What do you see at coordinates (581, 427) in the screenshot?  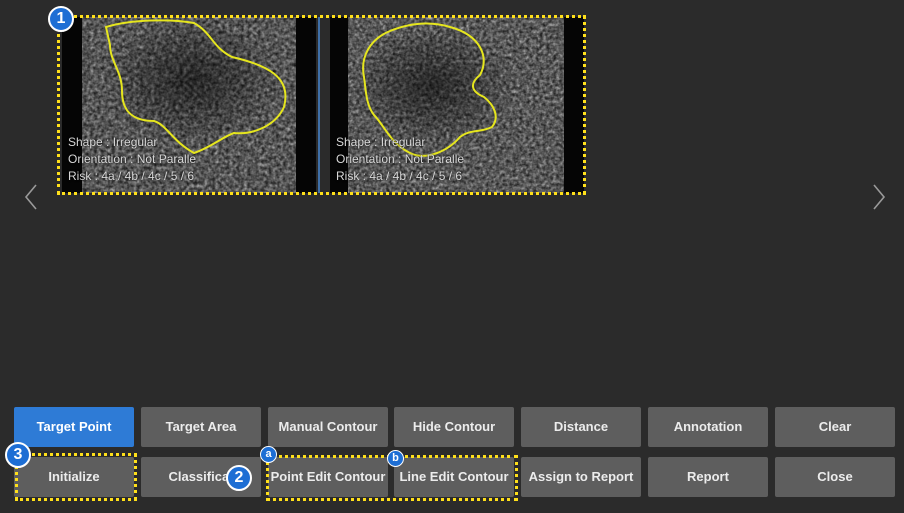 I see `distance-button: Distance` at bounding box center [581, 427].